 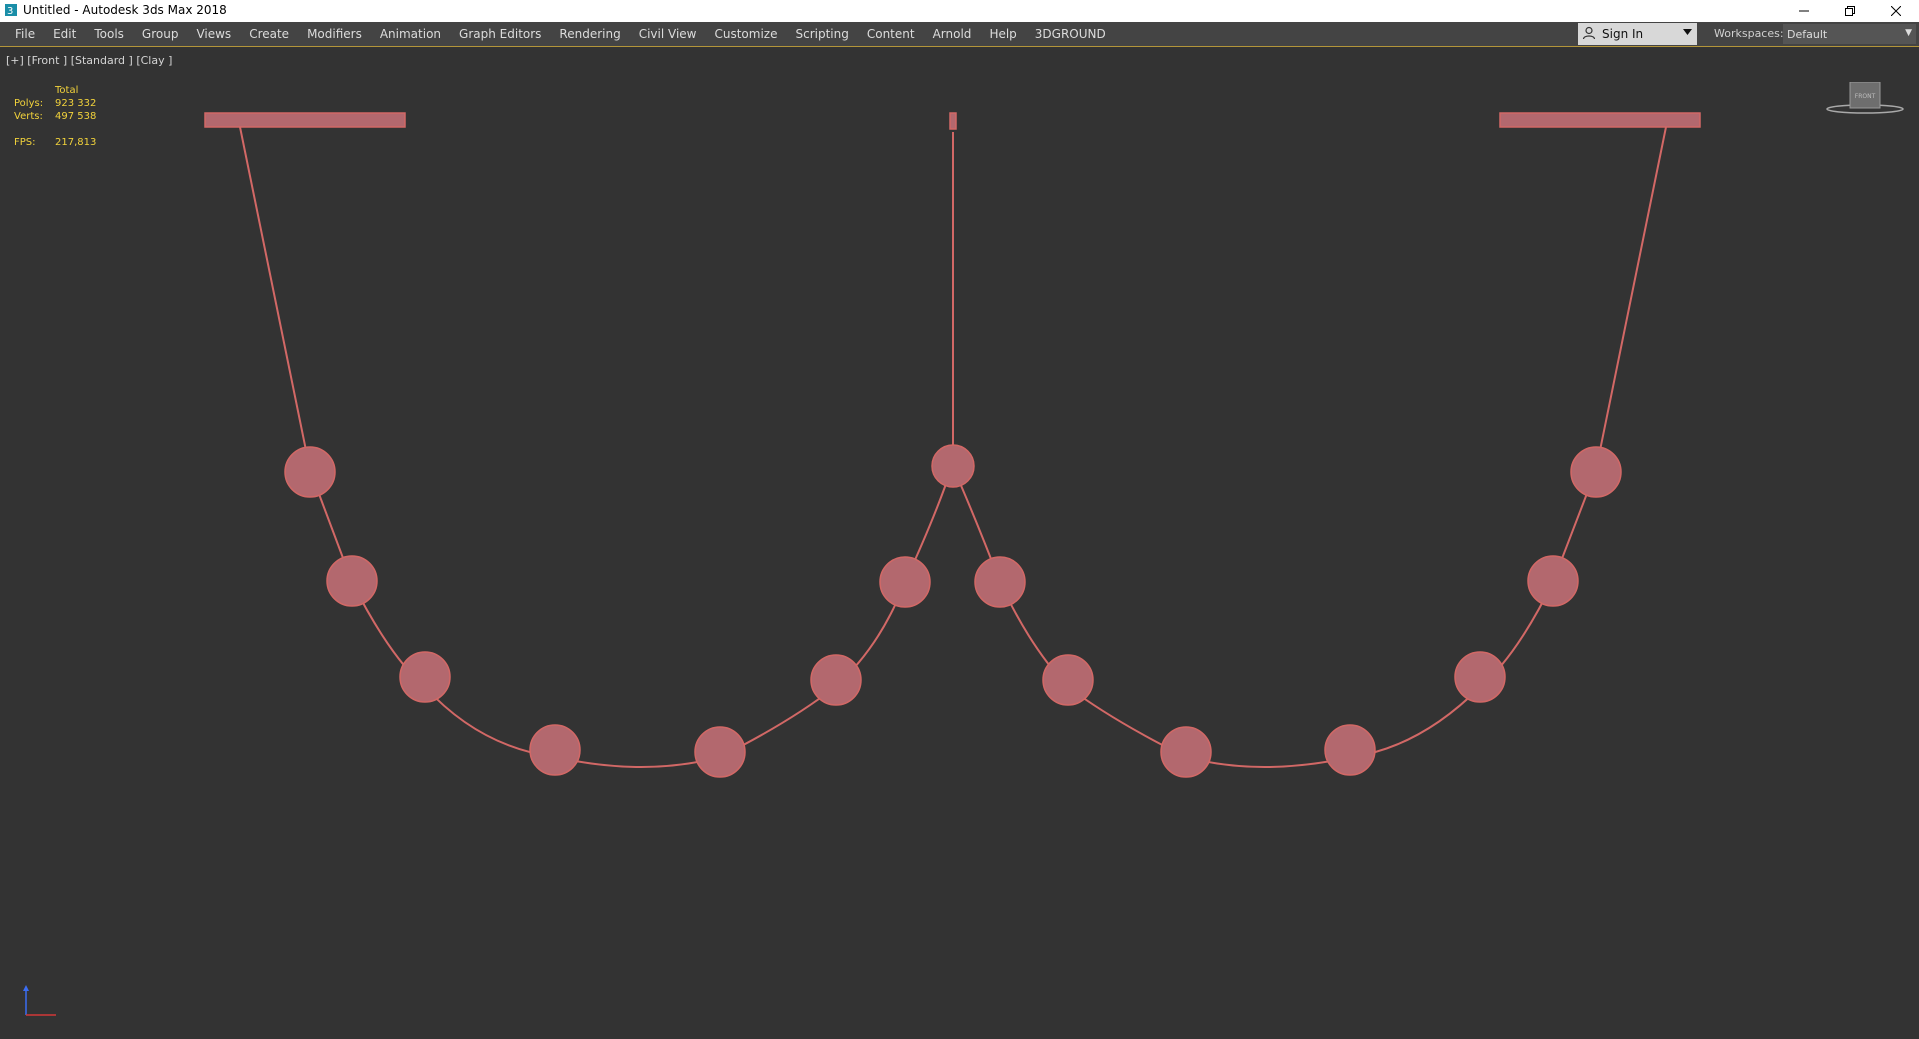 What do you see at coordinates (64, 34) in the screenshot?
I see `menu-edit: Edit` at bounding box center [64, 34].